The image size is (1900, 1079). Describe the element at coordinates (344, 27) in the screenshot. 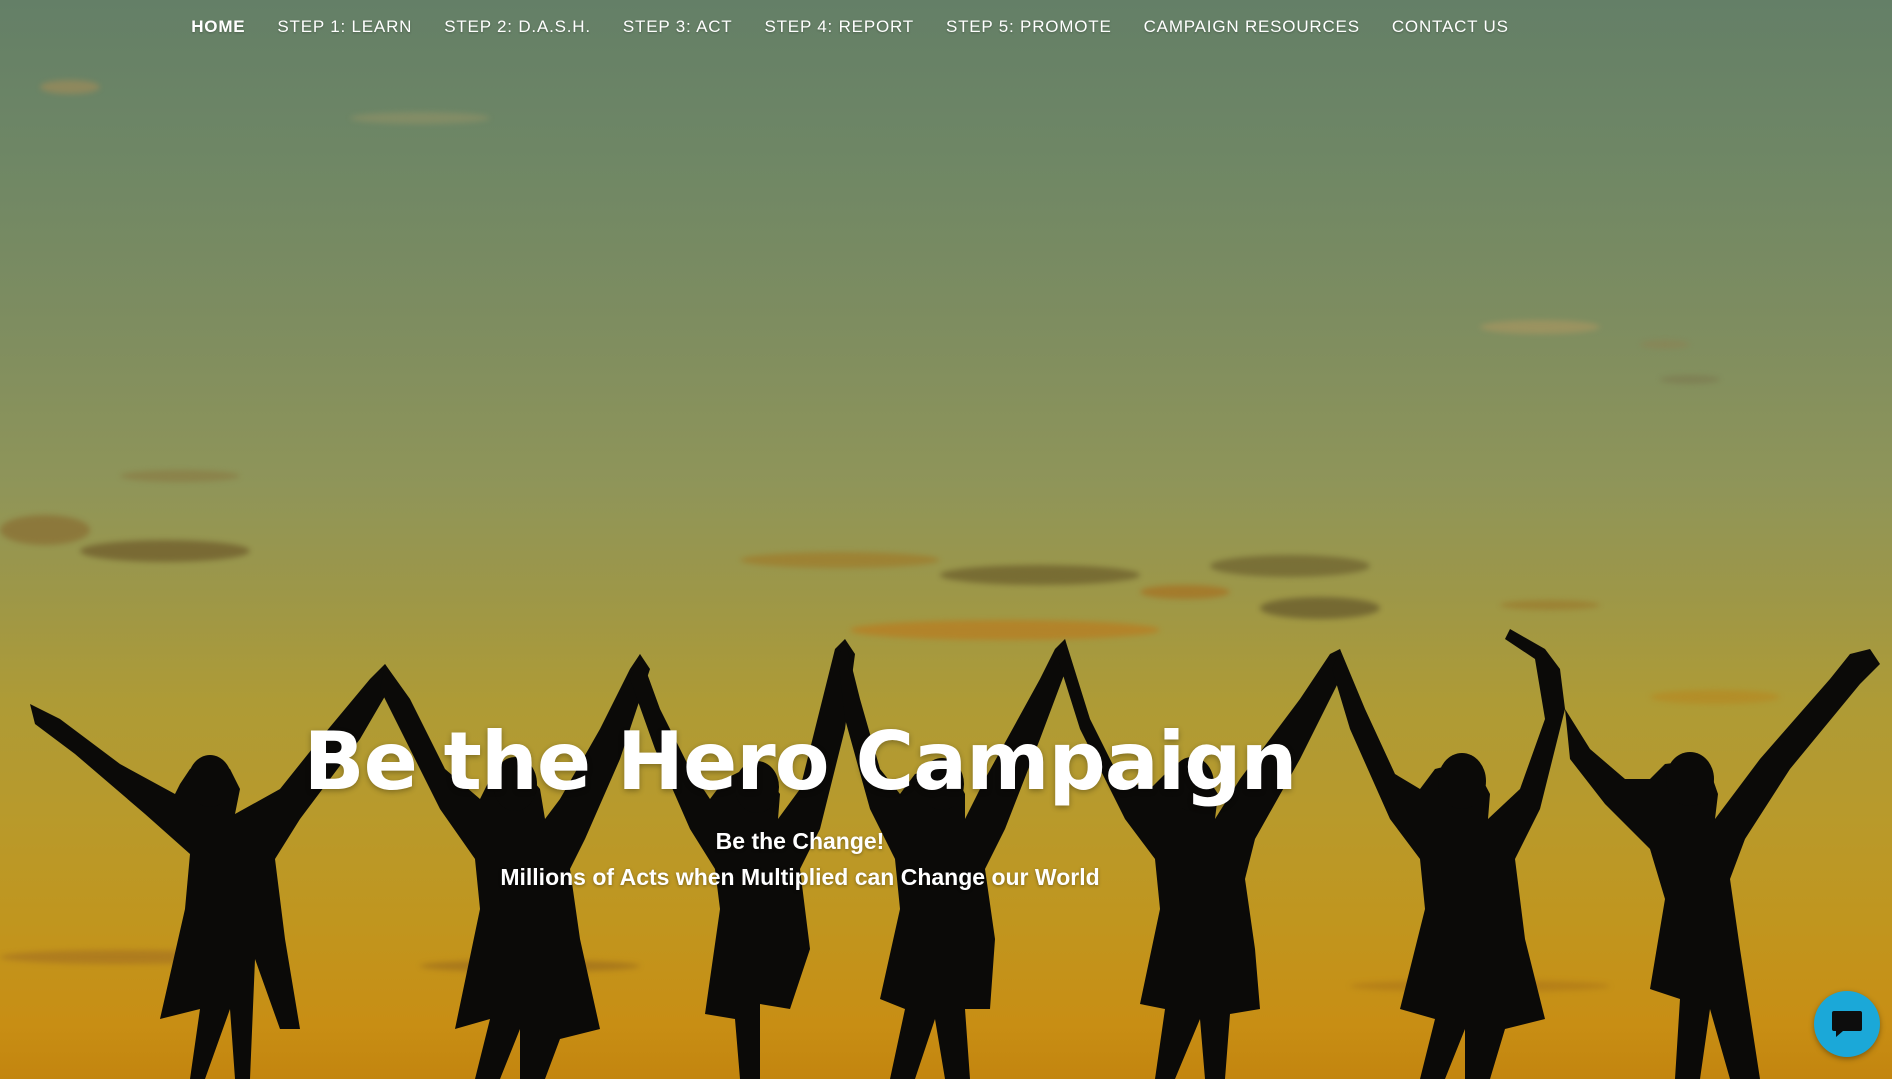

I see `nav-item-step-1-learn: STEP 1: LEARN` at that location.